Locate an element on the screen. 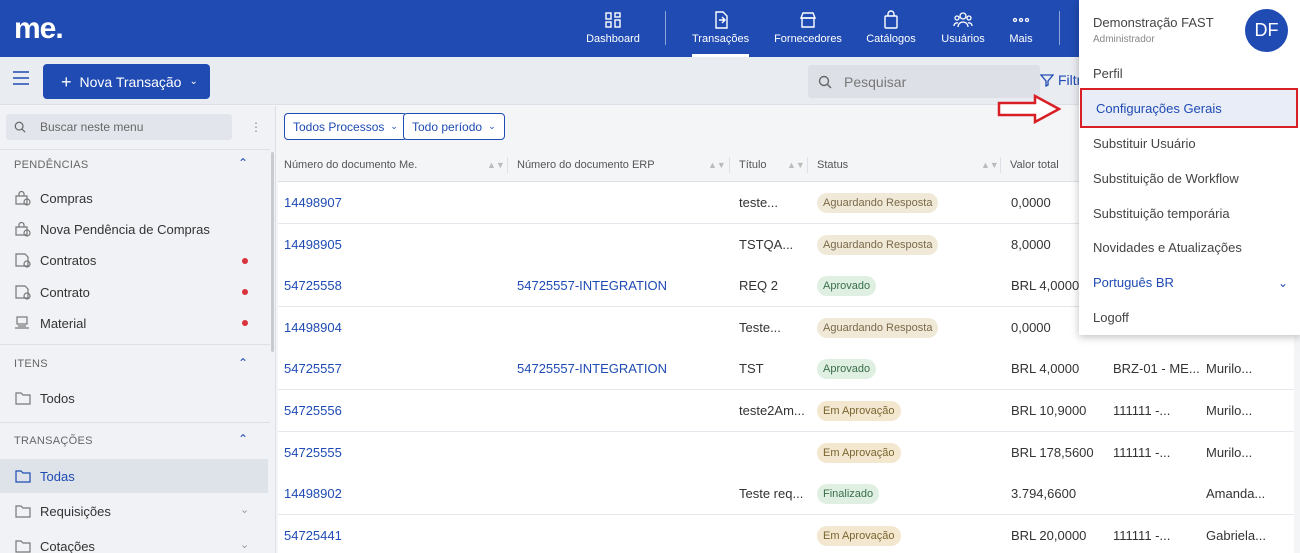  sidebar-item-label: Todas is located at coordinates (57, 476).